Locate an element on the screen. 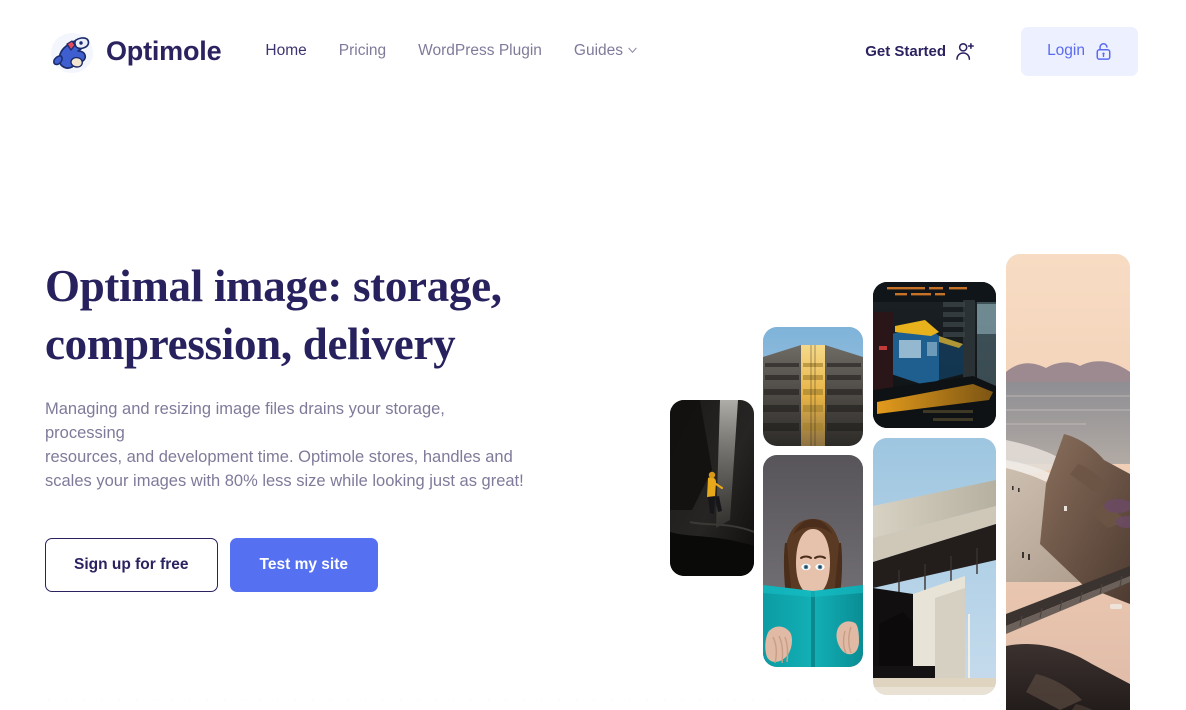  nav-link-home: Home is located at coordinates (285, 51).